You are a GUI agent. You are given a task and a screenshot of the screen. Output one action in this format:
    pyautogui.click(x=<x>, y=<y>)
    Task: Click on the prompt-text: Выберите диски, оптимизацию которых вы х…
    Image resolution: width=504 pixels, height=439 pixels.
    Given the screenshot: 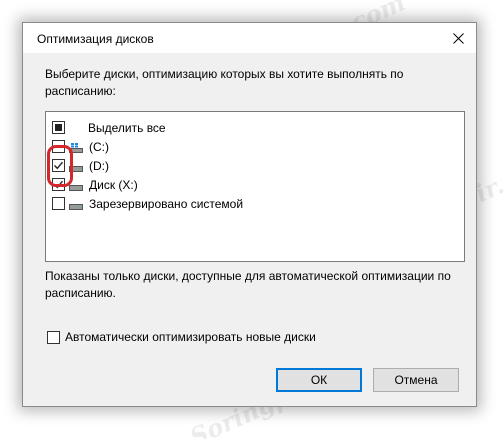 What is the action you would take?
    pyautogui.click(x=224, y=82)
    